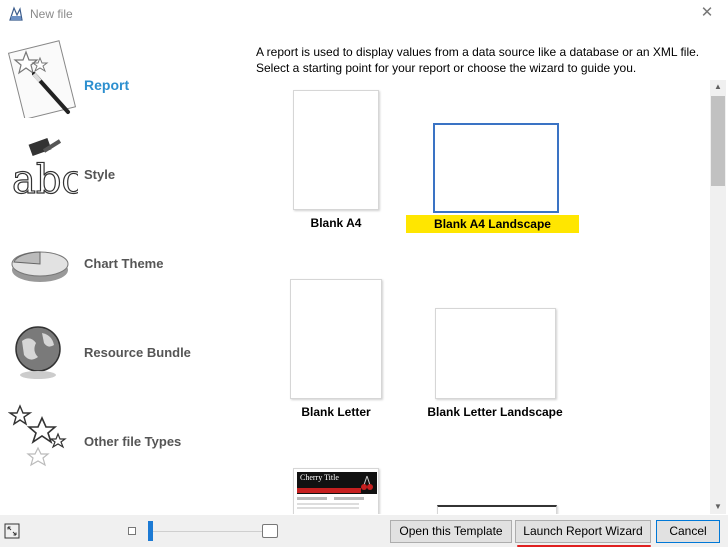 Image resolution: width=728 pixels, height=547 pixels. What do you see at coordinates (133, 441) in the screenshot?
I see `category-other-file-types-label: Other file Types` at bounding box center [133, 441].